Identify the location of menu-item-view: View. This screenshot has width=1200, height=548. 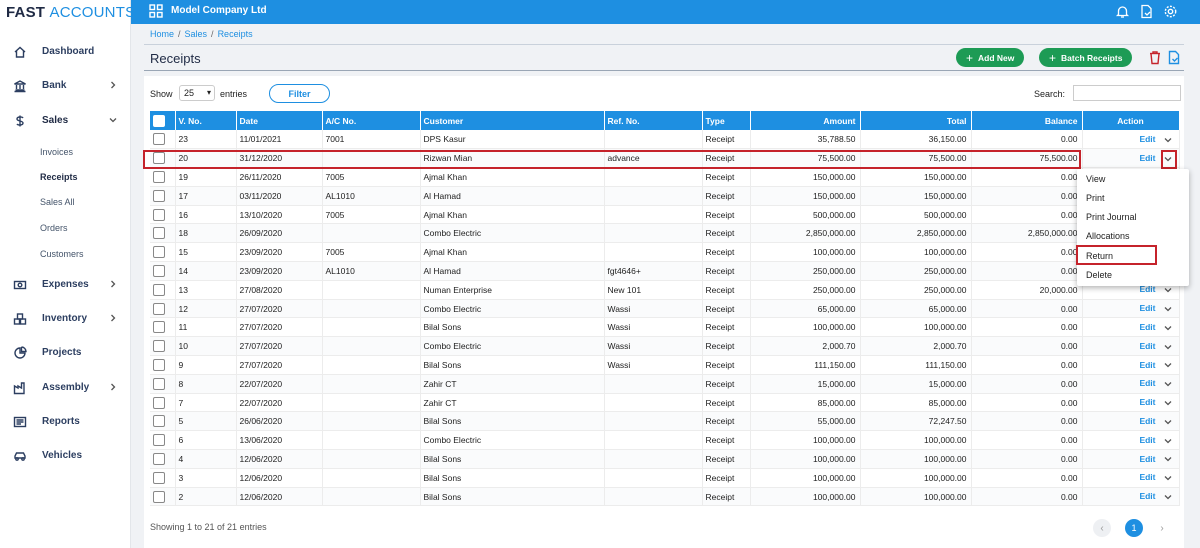
(1095, 179).